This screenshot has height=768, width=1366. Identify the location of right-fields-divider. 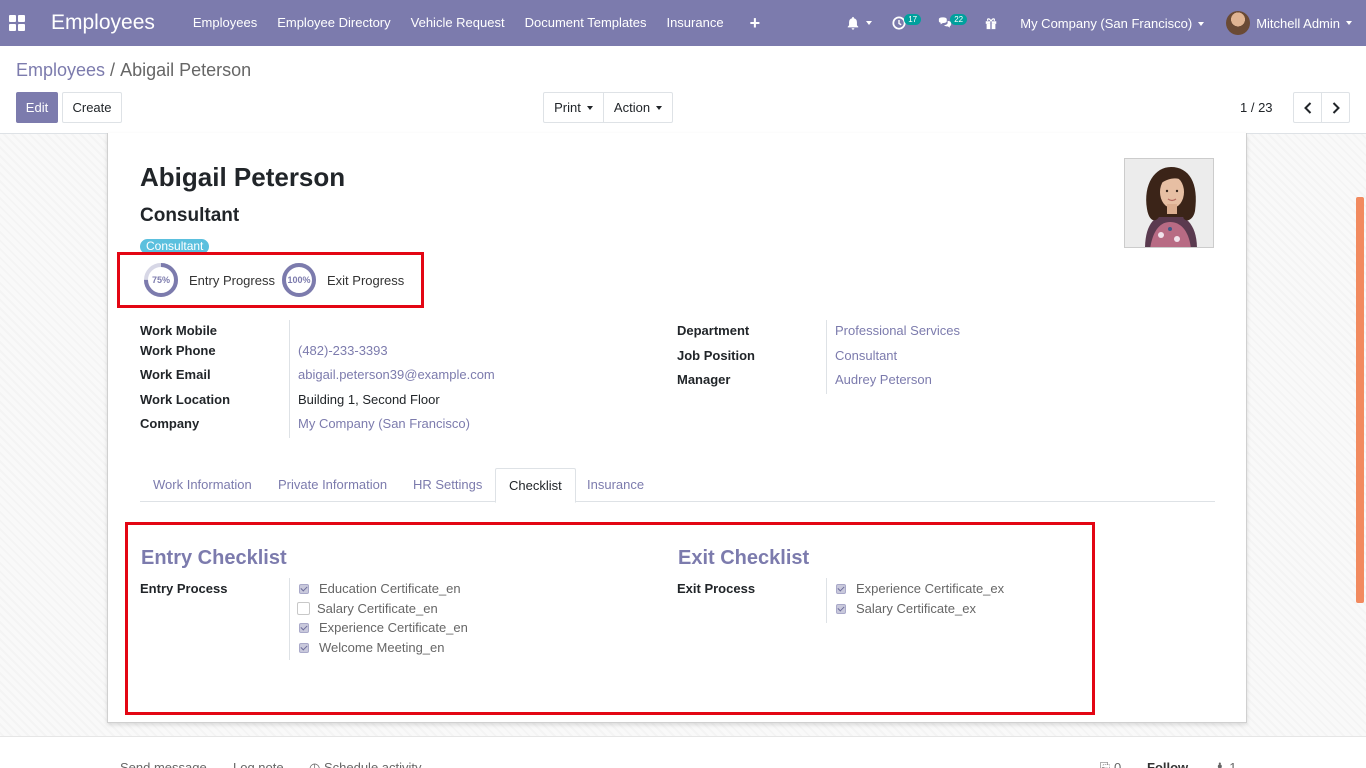
(826, 357).